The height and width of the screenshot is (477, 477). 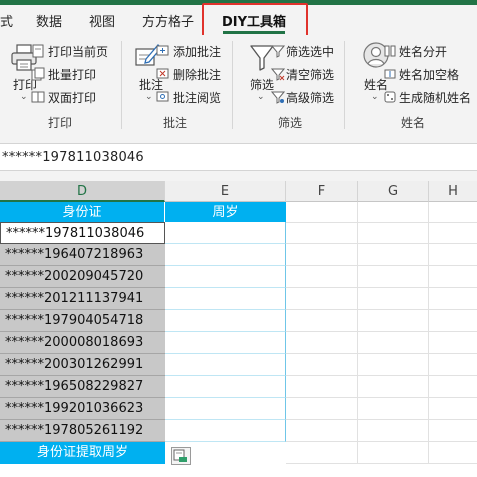 I want to click on id-cell: ******196508229827, so click(x=82, y=387).